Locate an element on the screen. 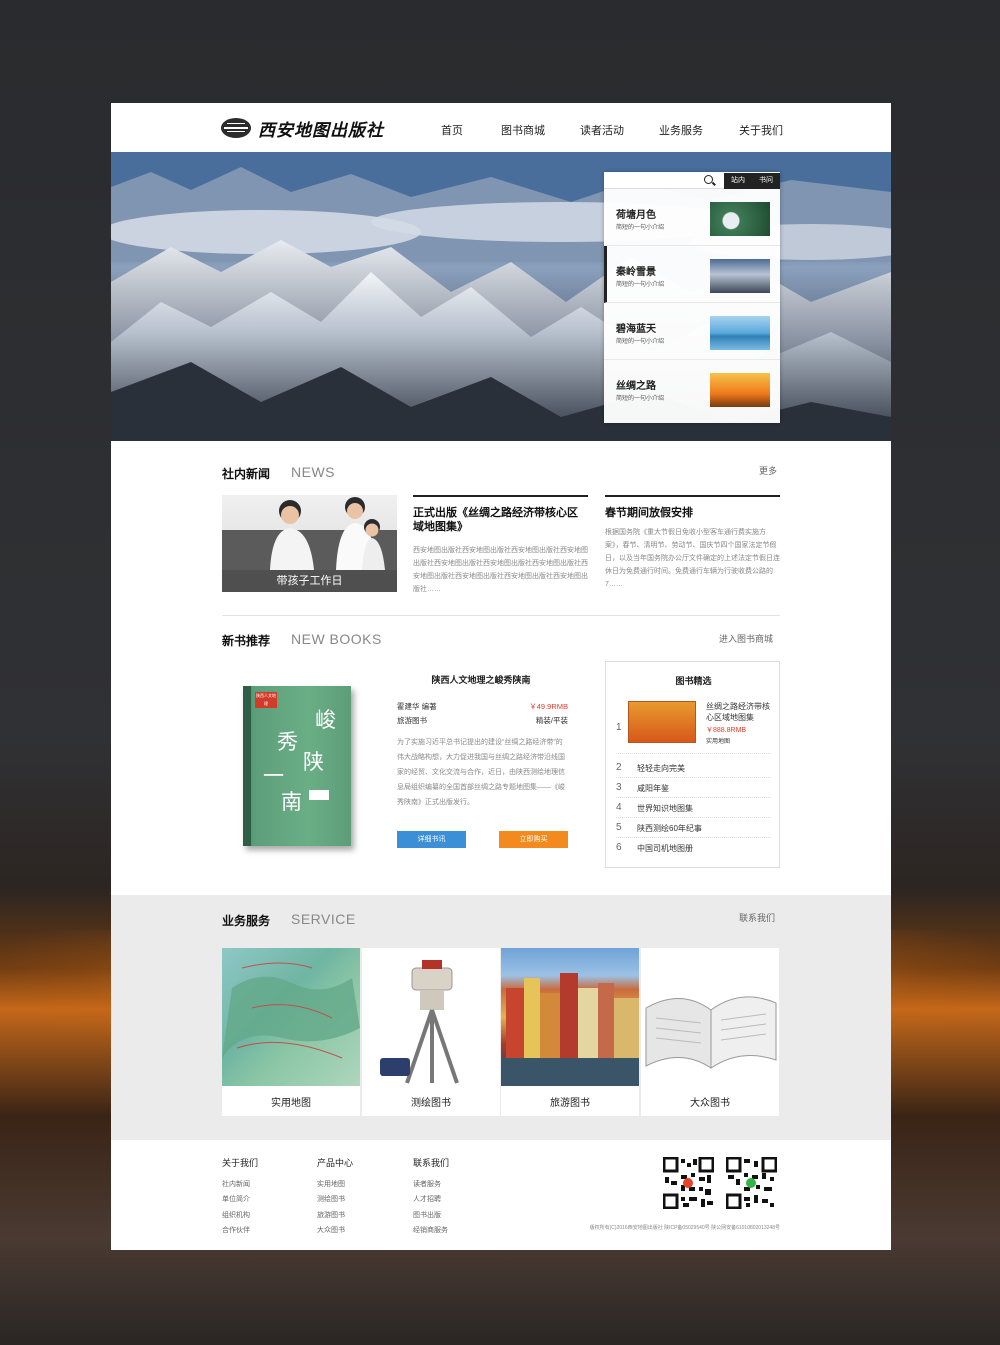  cover-char: 峻 is located at coordinates (325, 720).